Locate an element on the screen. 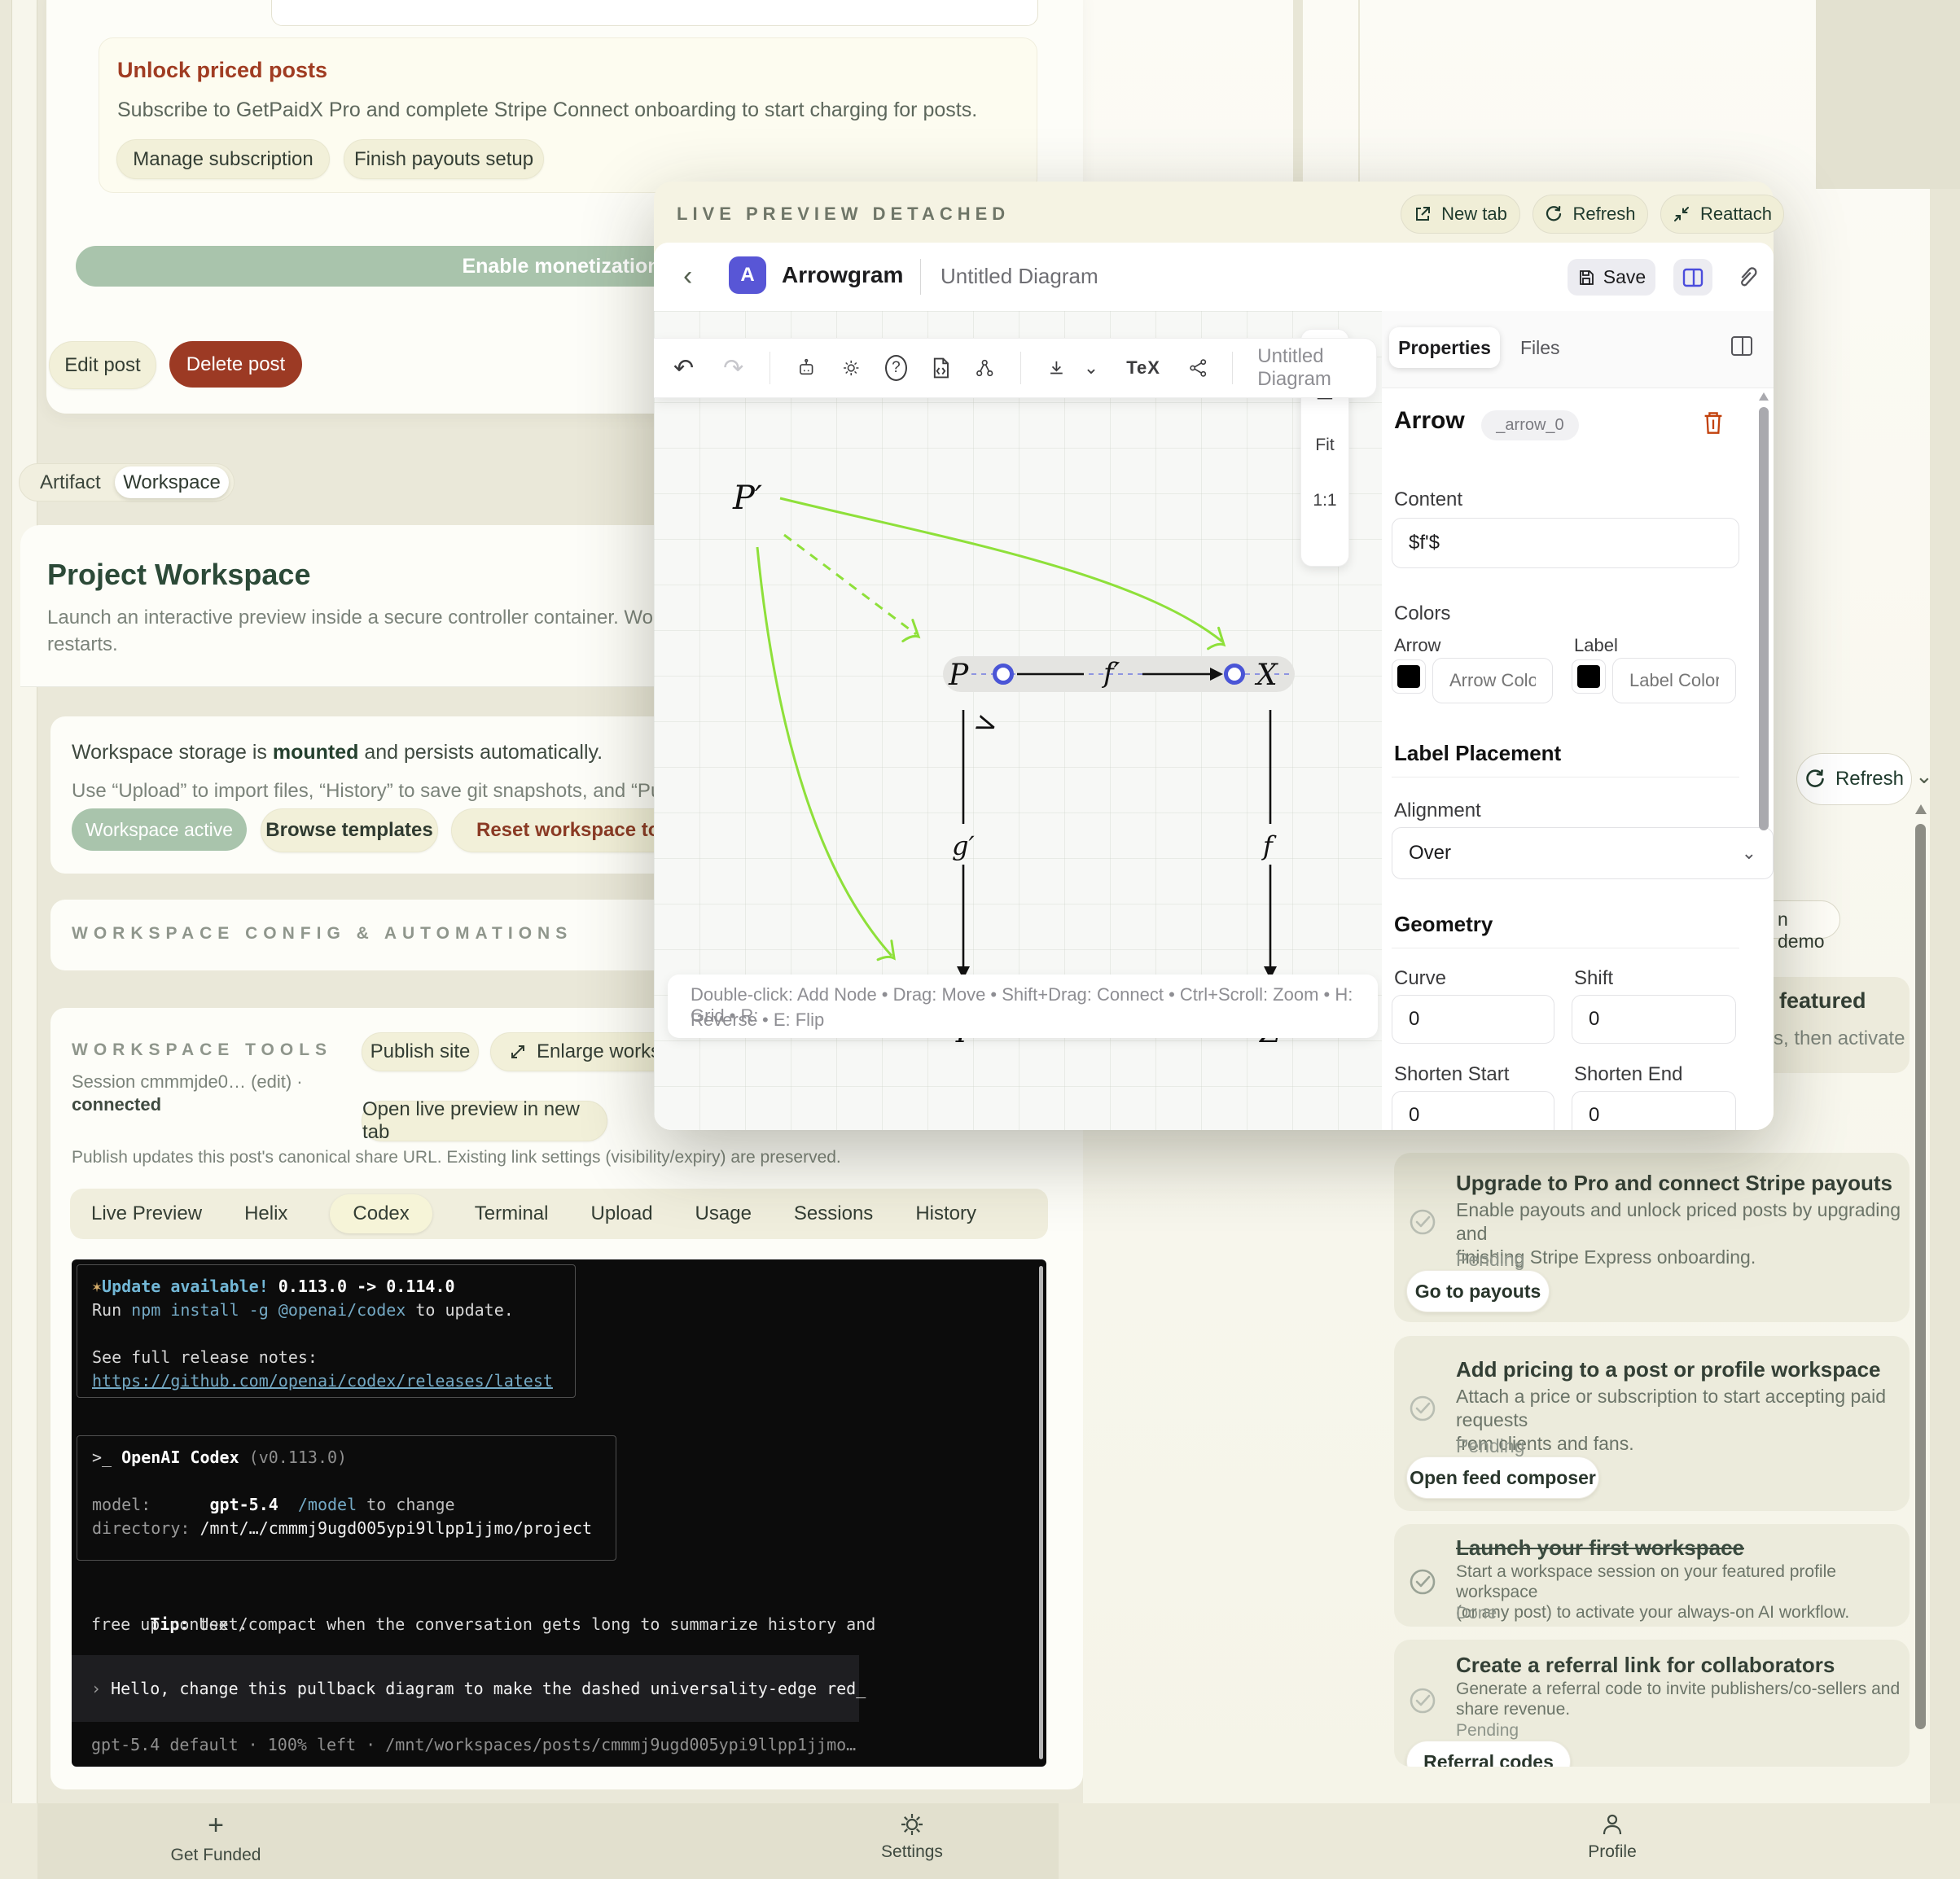 This screenshot has height=1879, width=1960. manage-subscription-button: Manage subscription is located at coordinates (223, 159).